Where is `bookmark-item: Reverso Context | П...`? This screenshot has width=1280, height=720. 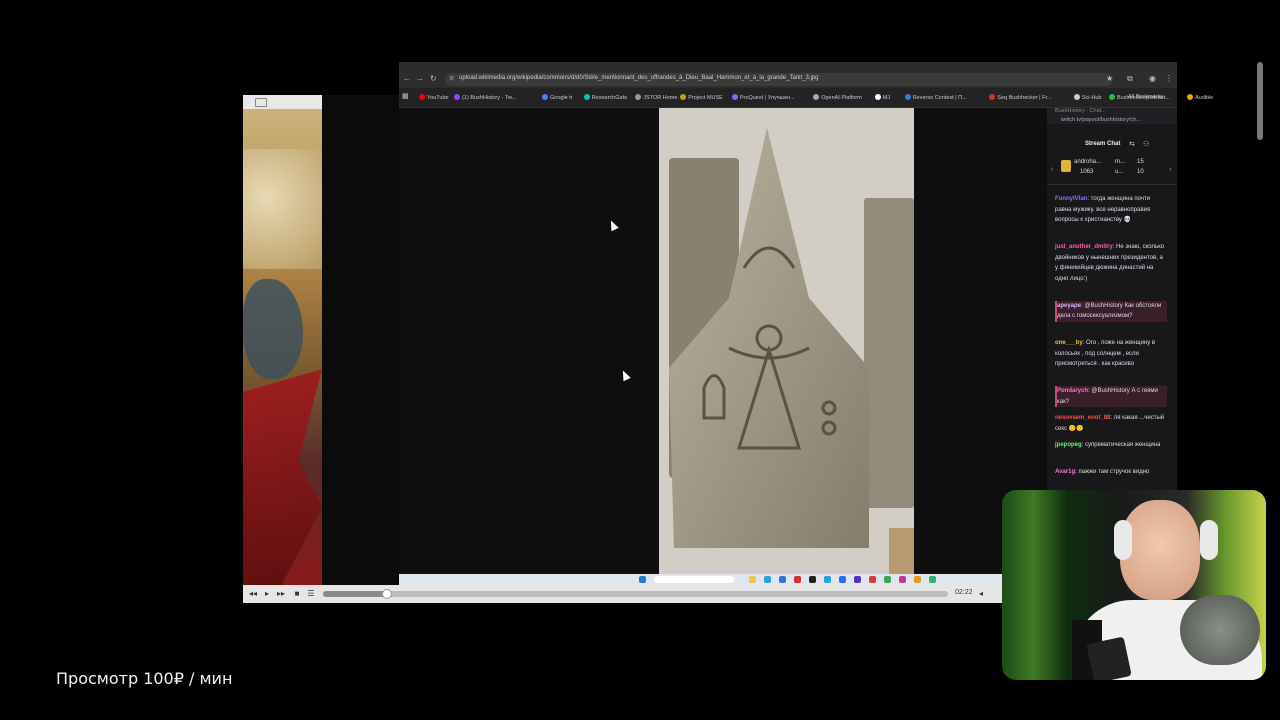 bookmark-item: Reverso Context | П... is located at coordinates (935, 97).